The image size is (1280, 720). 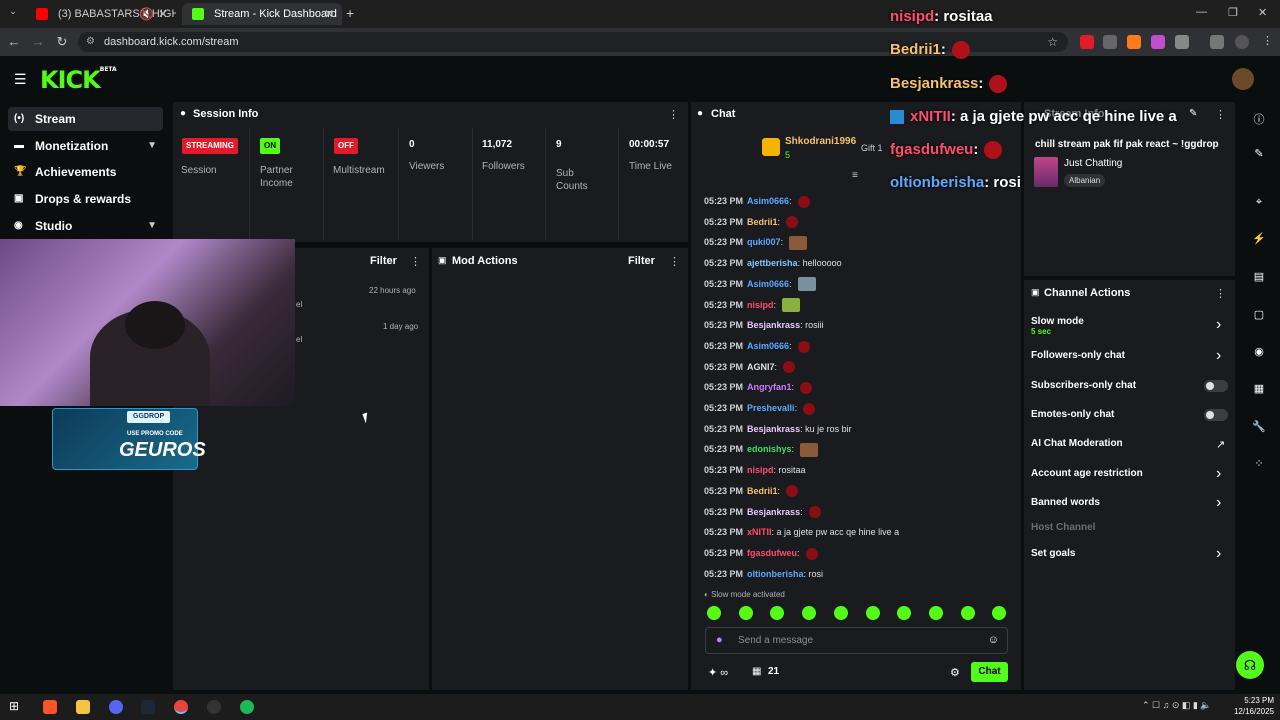 I want to click on edit-pencil-icon: ✎, so click(x=1193, y=113).